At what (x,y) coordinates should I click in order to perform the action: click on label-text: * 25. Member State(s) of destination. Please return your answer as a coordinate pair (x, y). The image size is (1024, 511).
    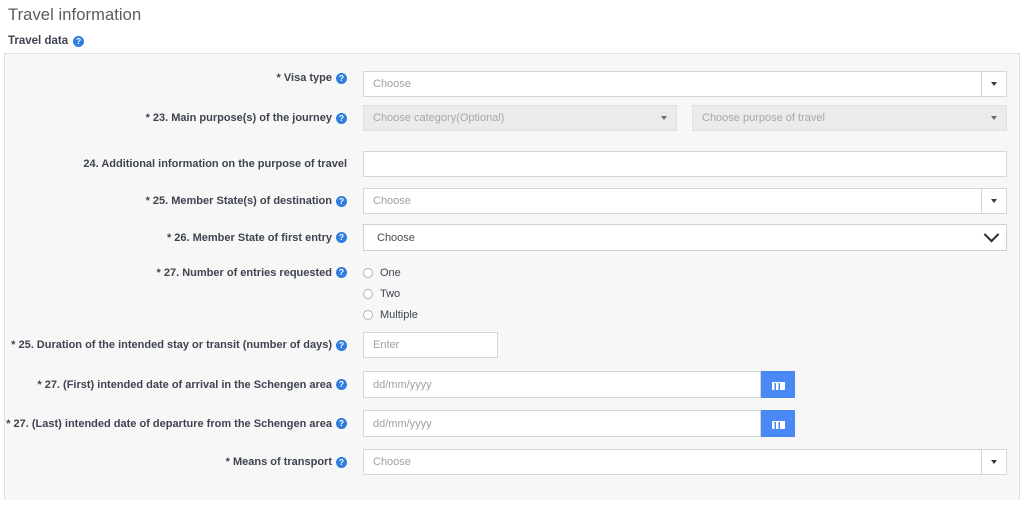
    Looking at the image, I should click on (238, 201).